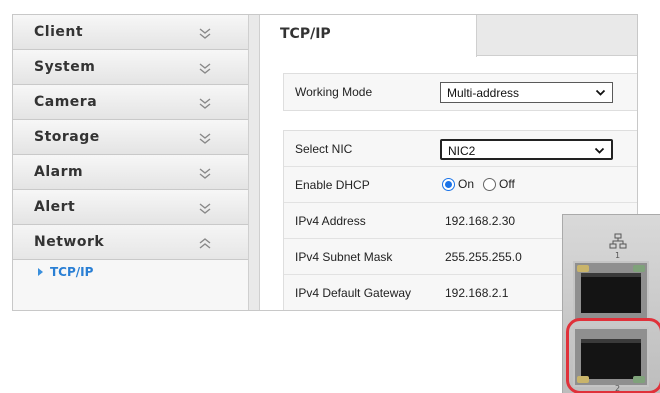  Describe the element at coordinates (489, 184) in the screenshot. I see `dhcp-off-radio` at that location.